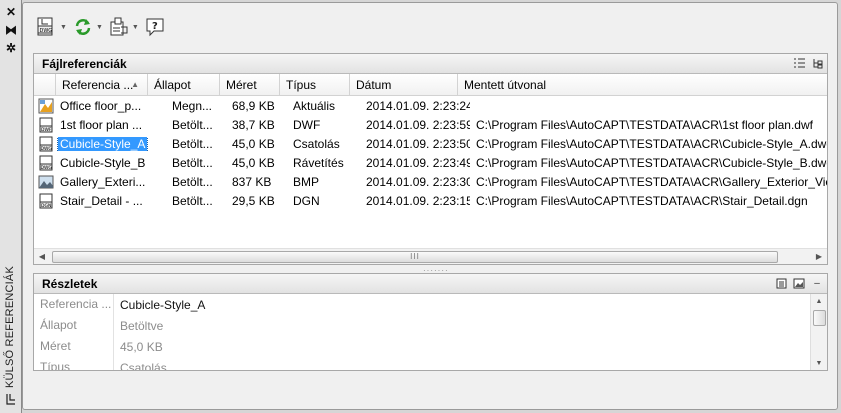 Image resolution: width=841 pixels, height=413 pixels. What do you see at coordinates (184, 84) in the screenshot?
I see `column-header-status: Állapot` at bounding box center [184, 84].